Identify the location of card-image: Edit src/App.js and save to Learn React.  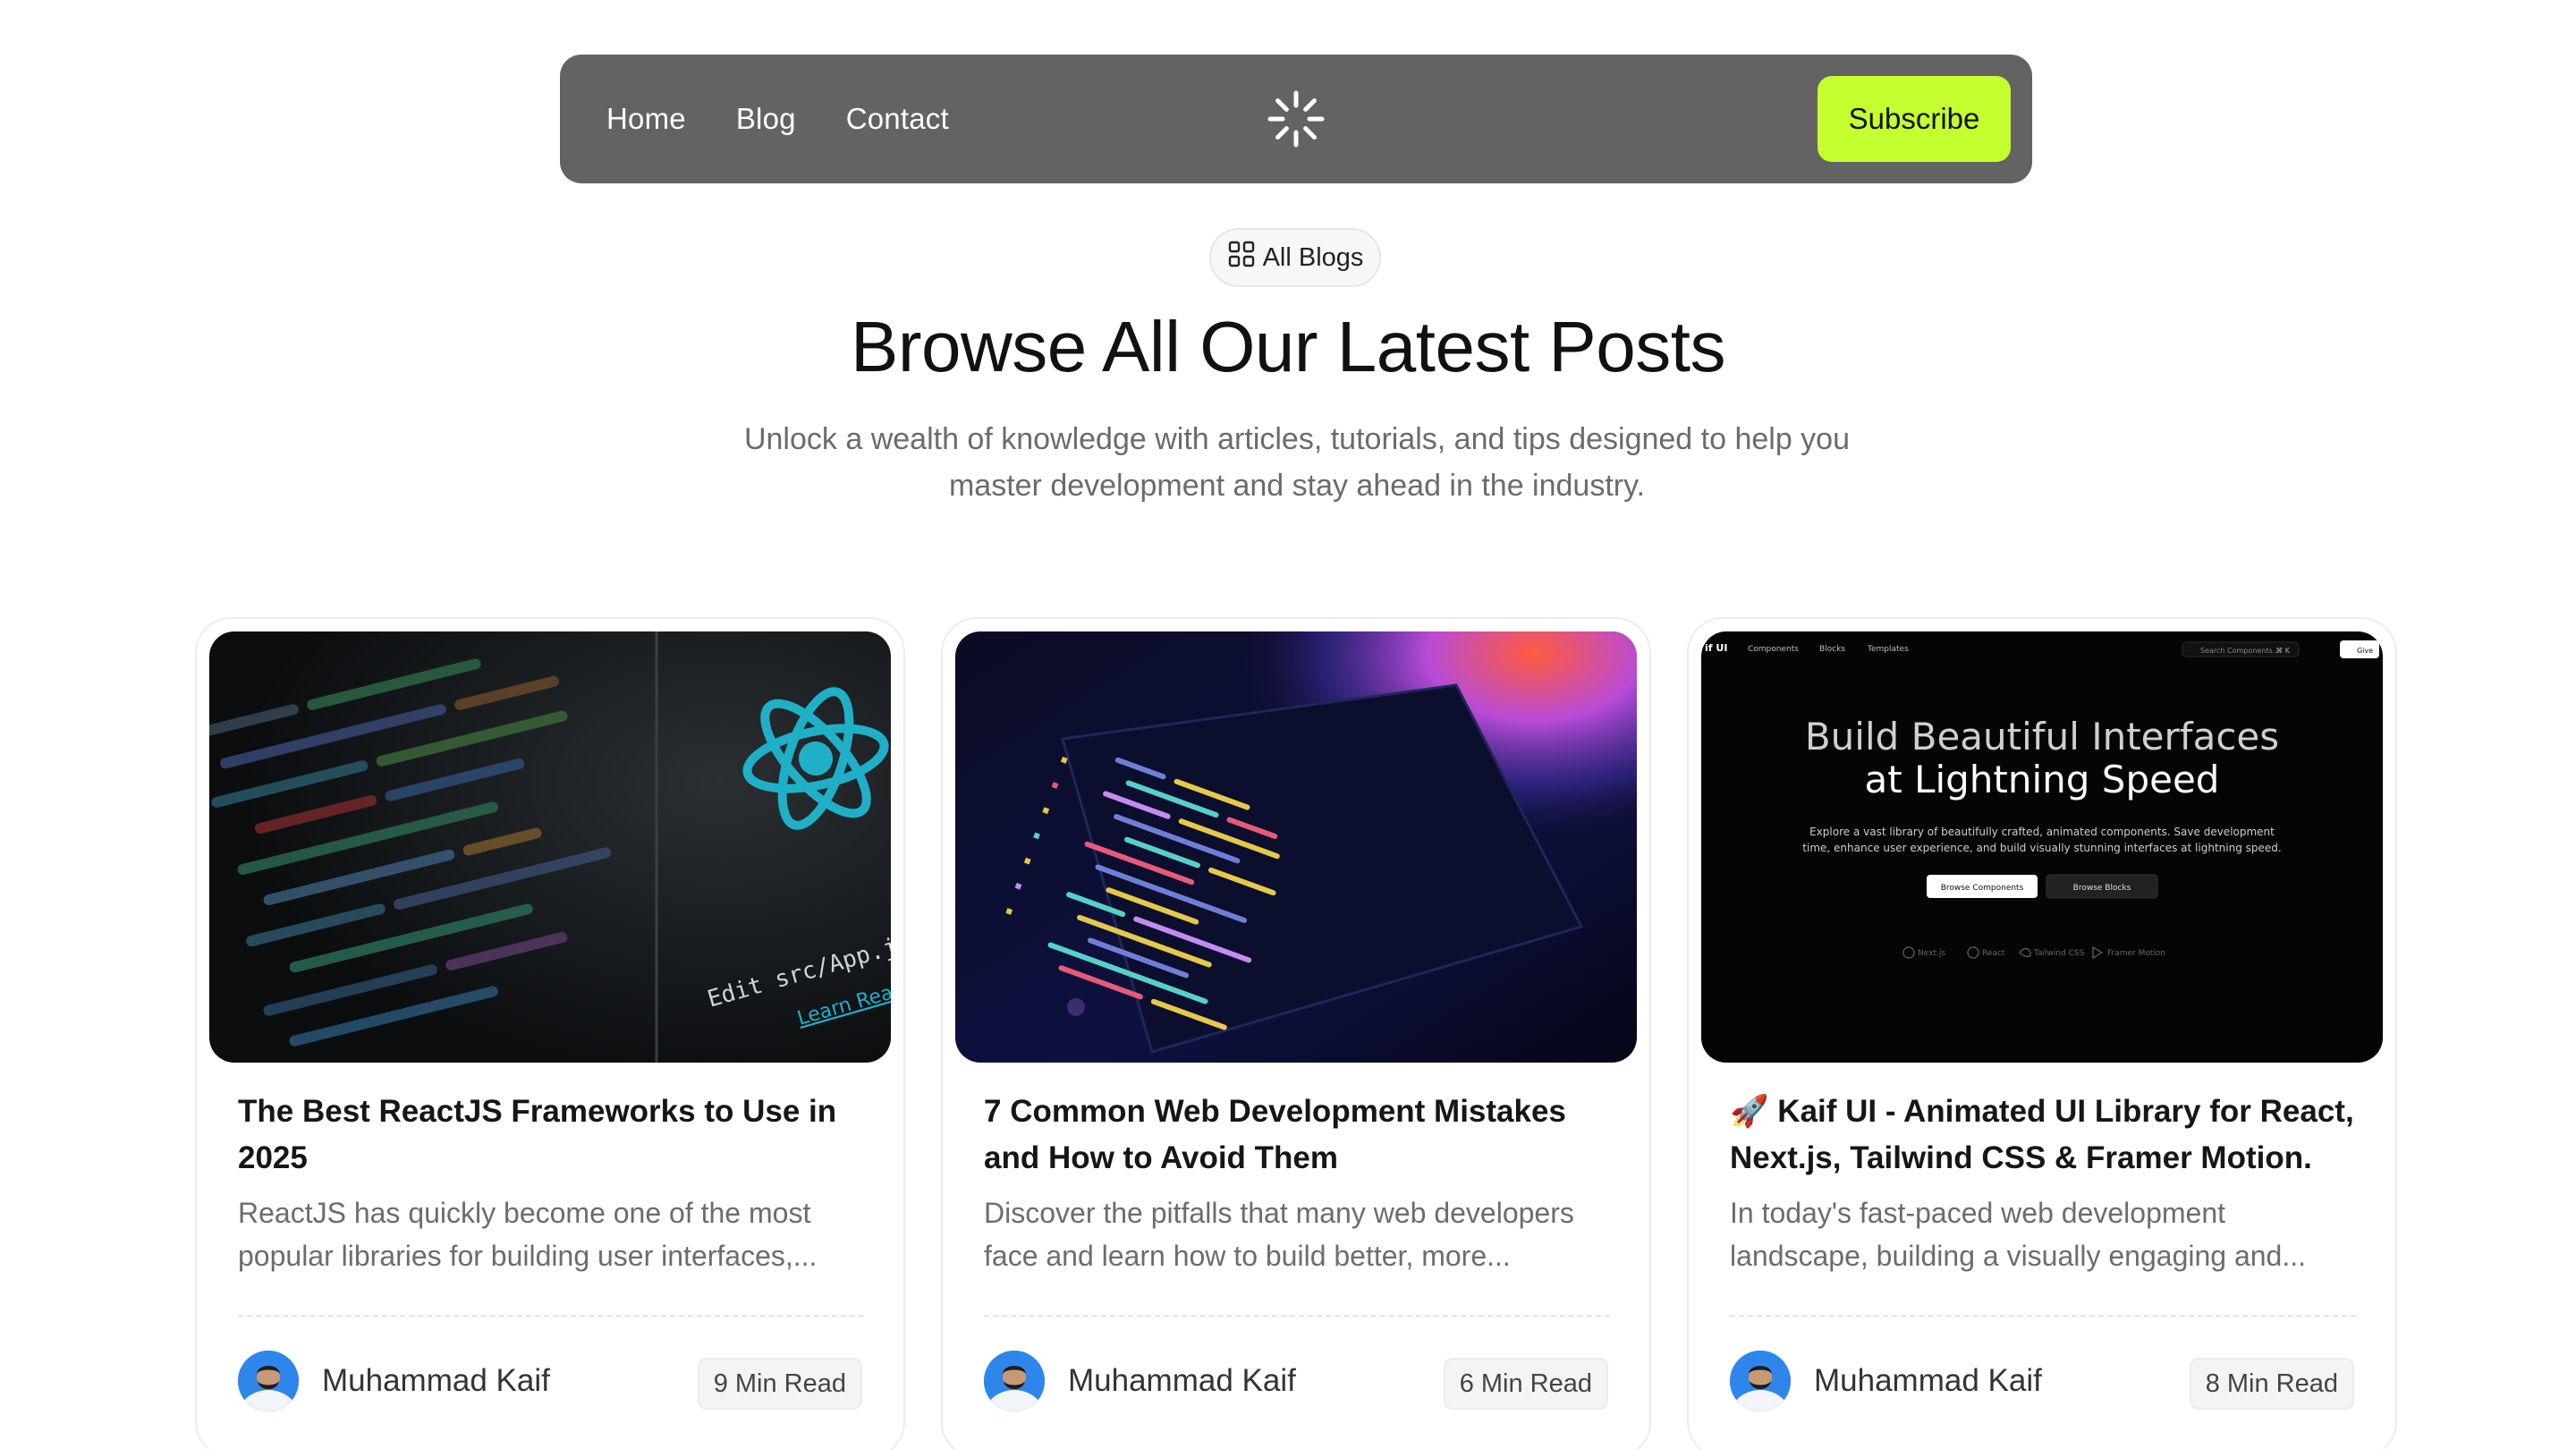
(550, 847).